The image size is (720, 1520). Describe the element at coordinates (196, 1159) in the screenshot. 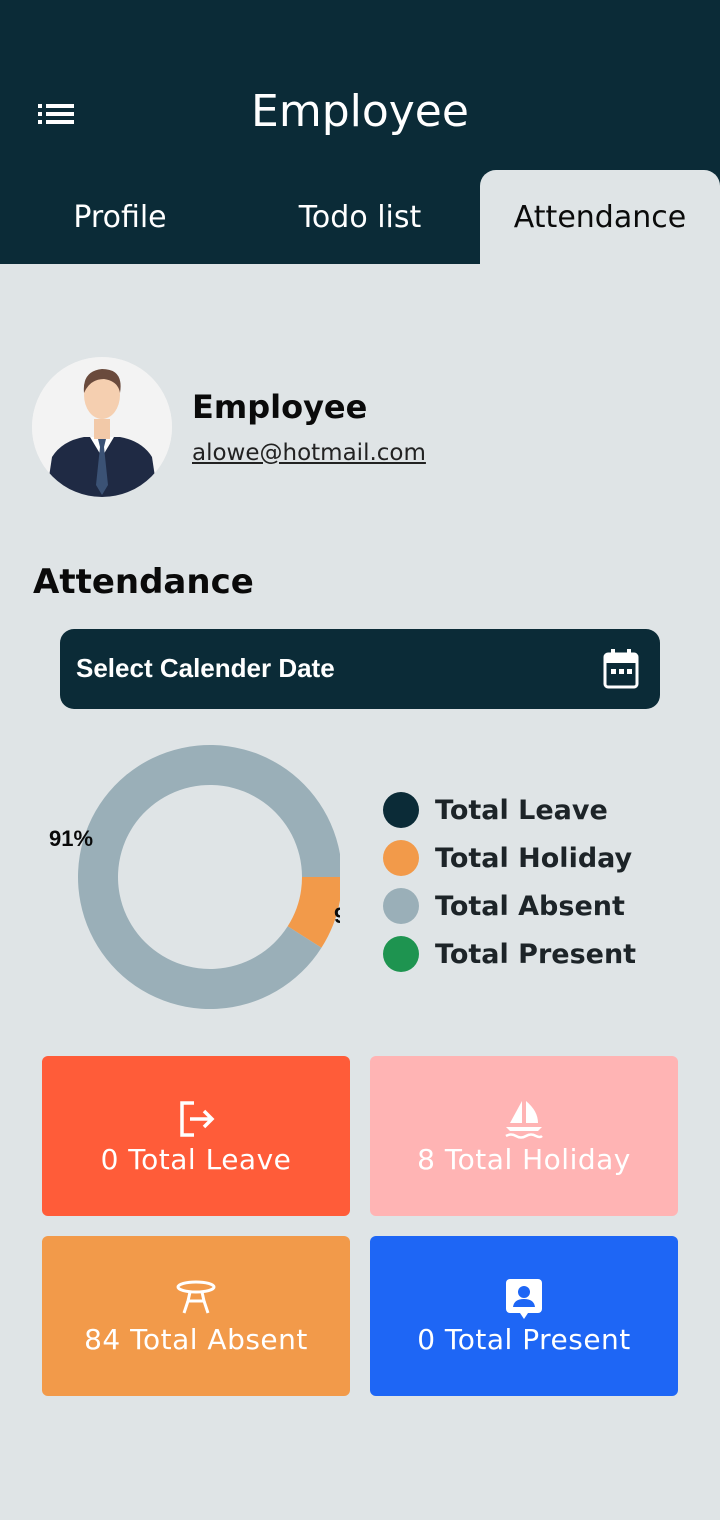

I see `total-leave-text: 0 Total Leave` at that location.